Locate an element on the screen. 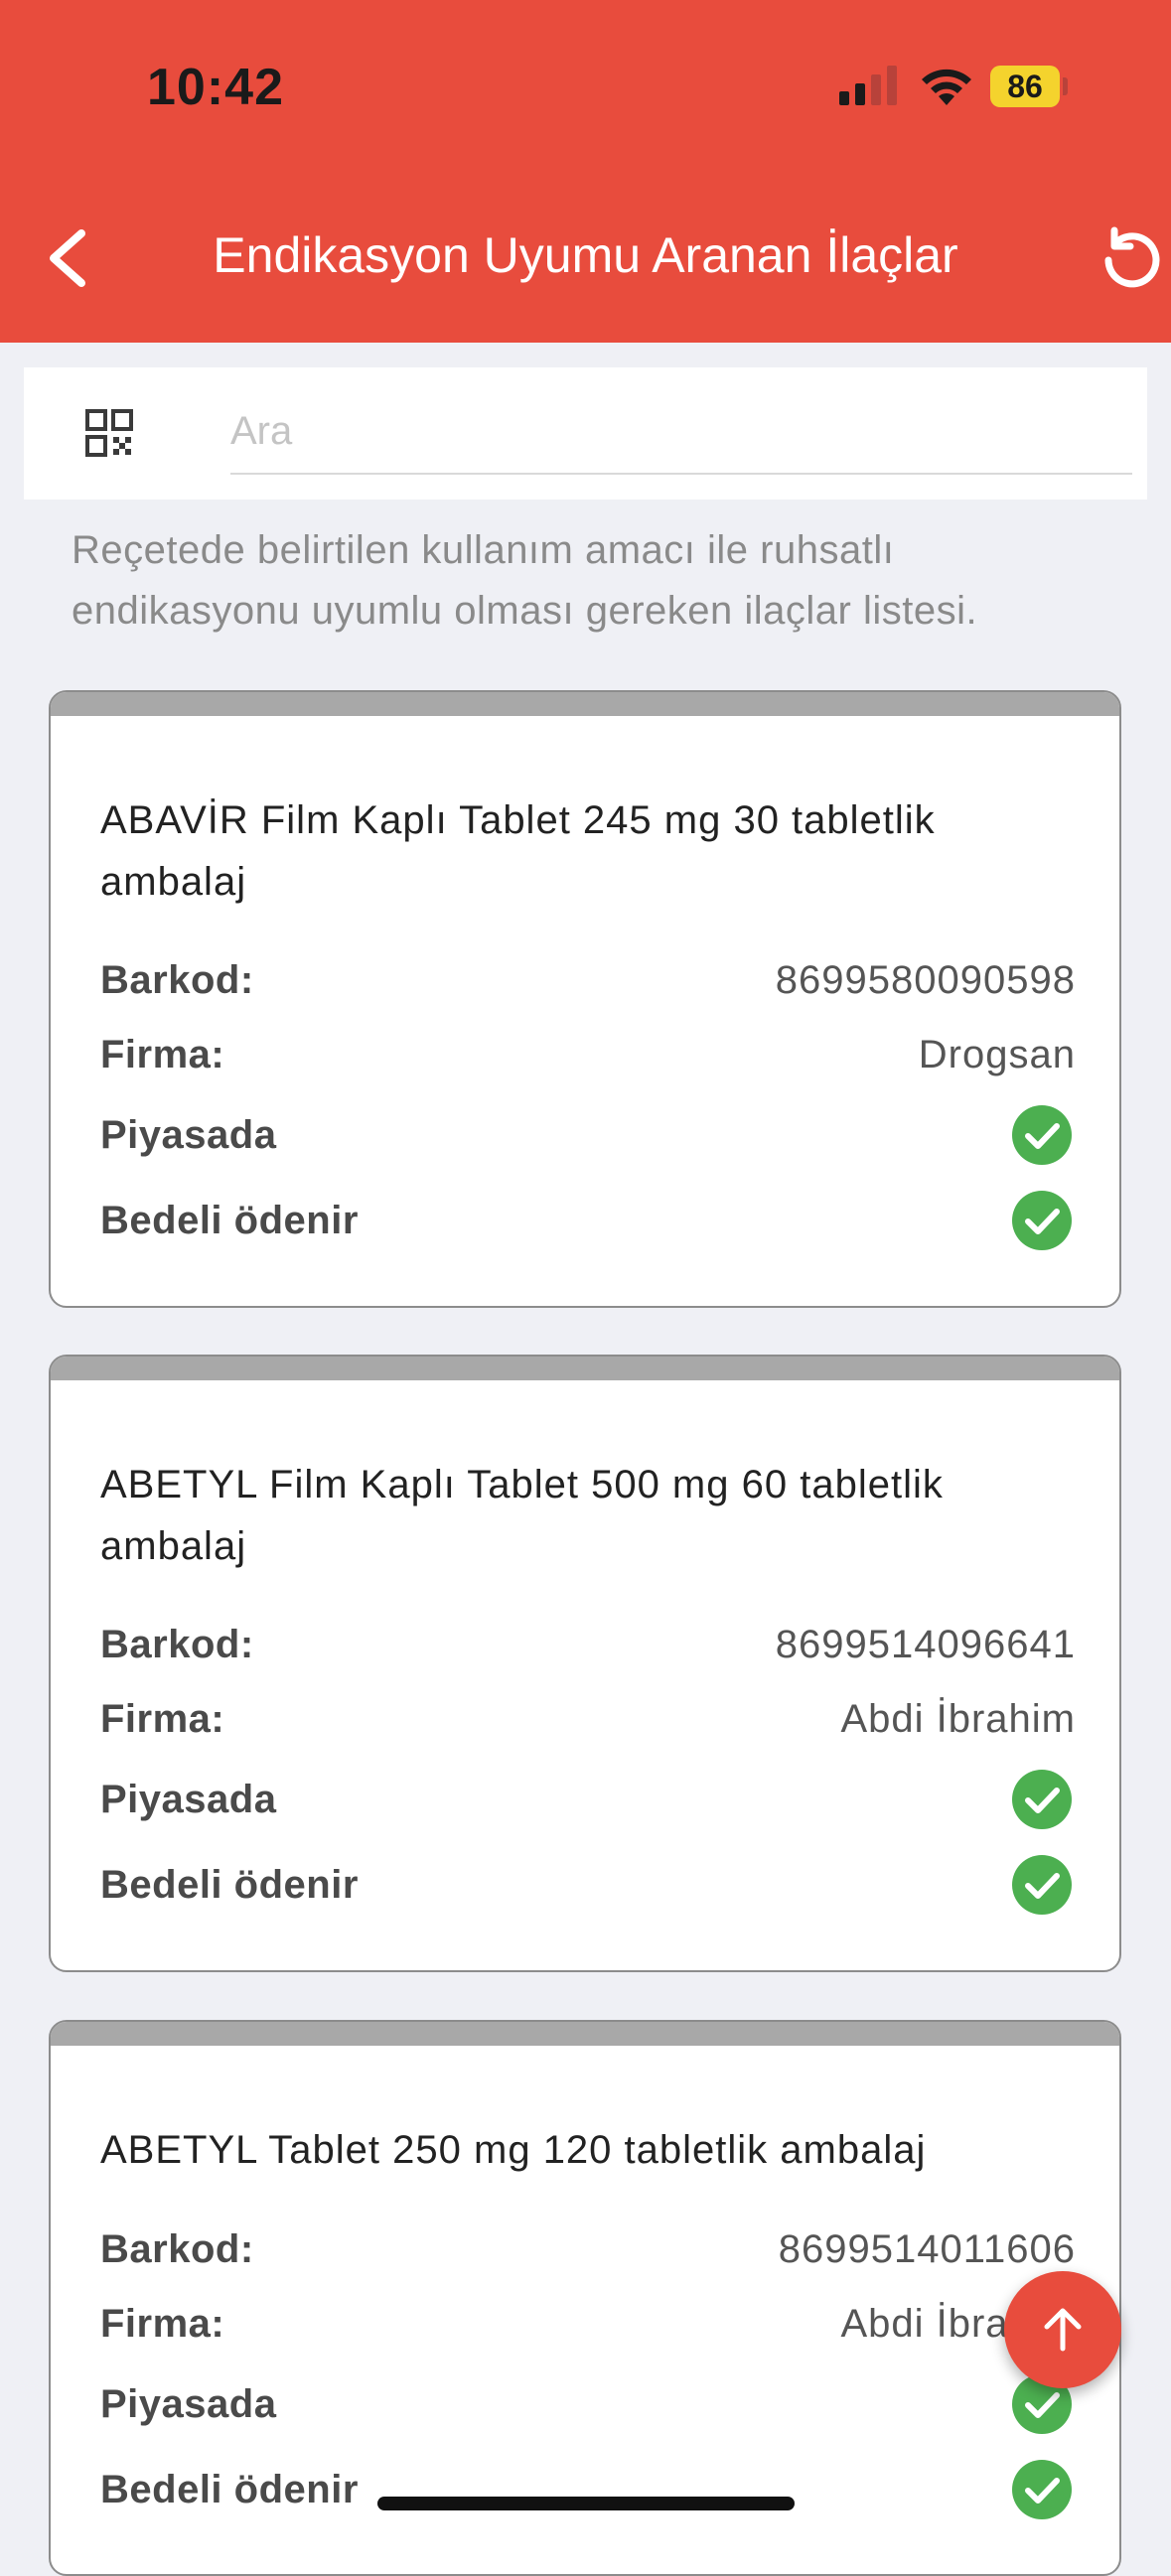 The image size is (1171, 2576). search-bar is located at coordinates (585, 433).